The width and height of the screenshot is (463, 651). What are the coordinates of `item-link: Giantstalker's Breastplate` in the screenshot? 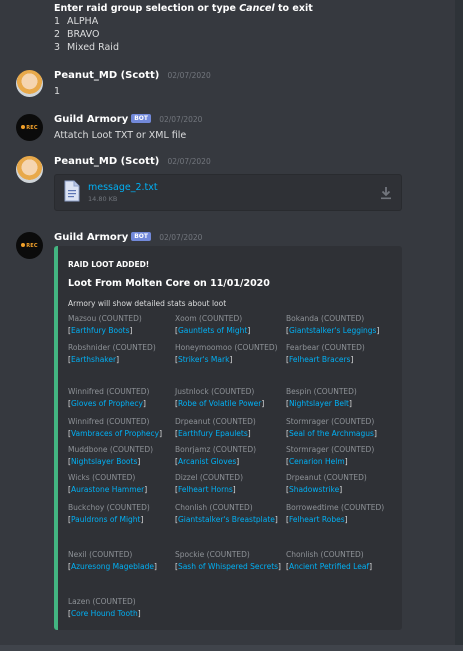 It's located at (226, 519).